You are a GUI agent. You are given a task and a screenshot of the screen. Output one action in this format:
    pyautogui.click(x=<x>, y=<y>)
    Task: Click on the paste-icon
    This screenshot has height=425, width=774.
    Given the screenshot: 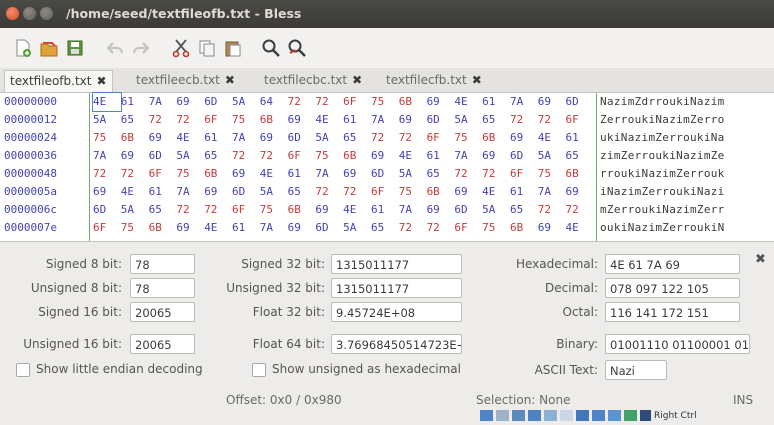 What is the action you would take?
    pyautogui.click(x=233, y=48)
    